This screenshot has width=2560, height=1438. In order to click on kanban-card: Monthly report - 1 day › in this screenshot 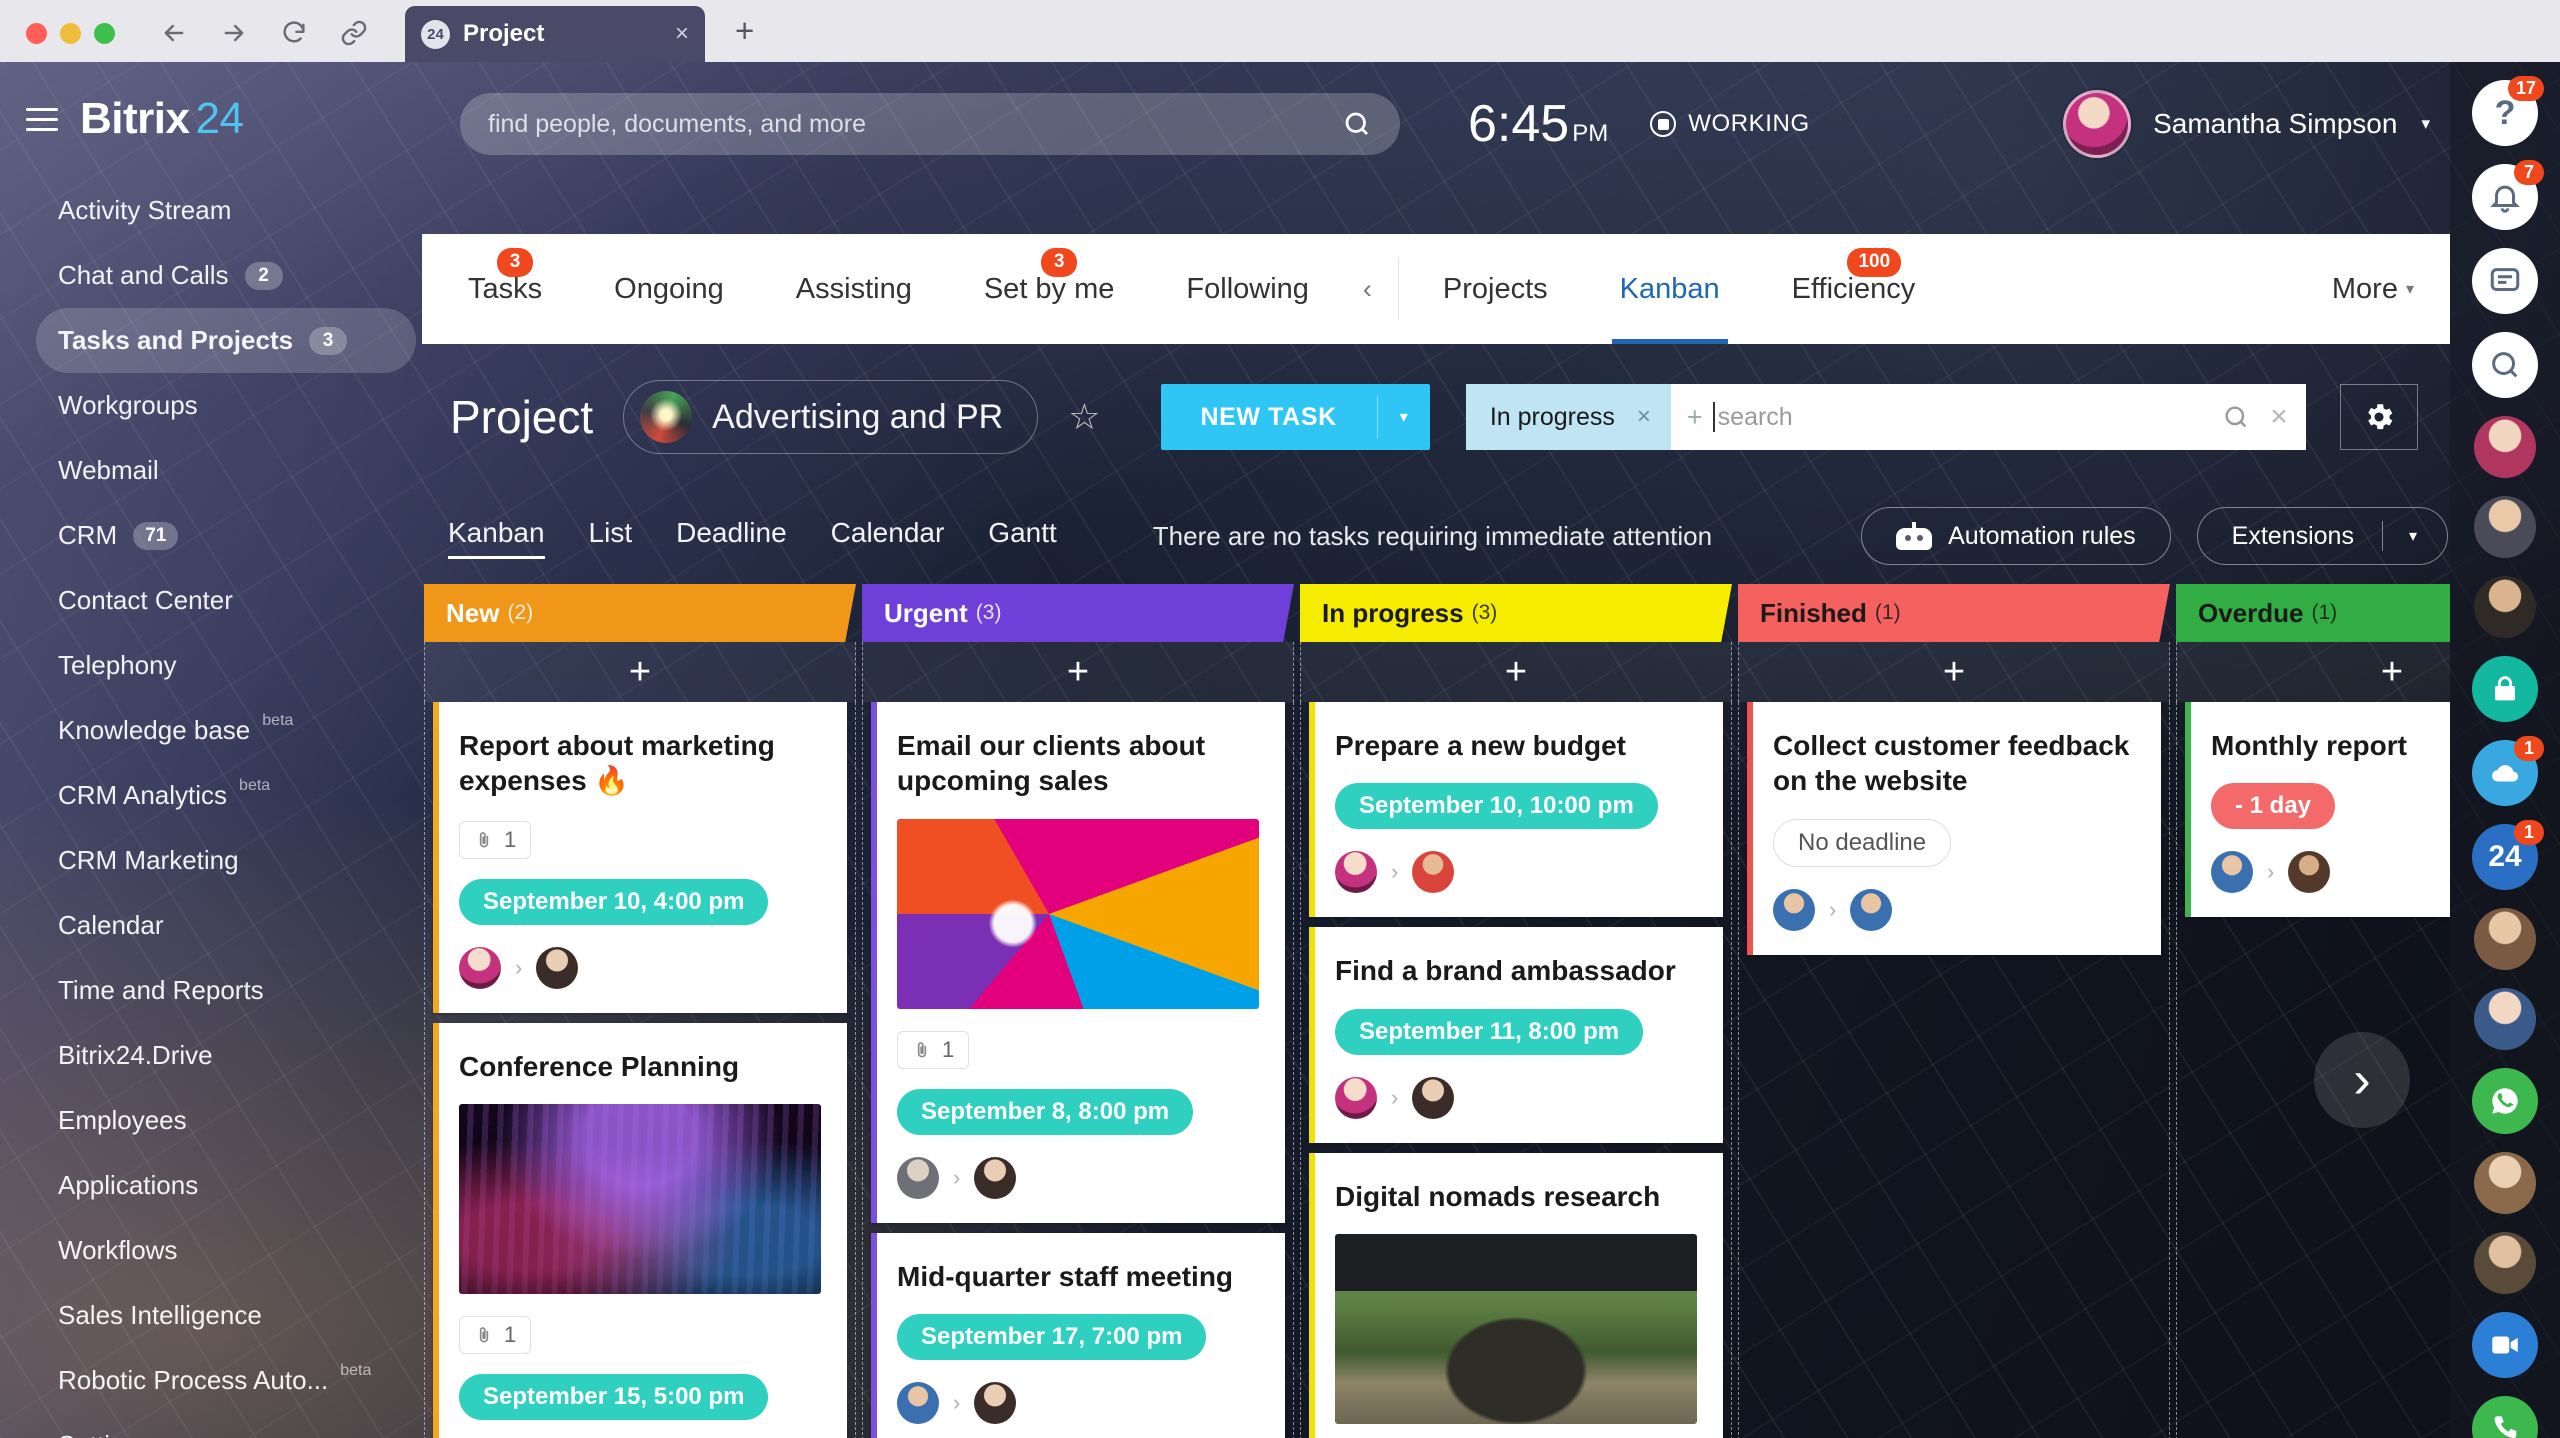, I will do `click(2317, 810)`.